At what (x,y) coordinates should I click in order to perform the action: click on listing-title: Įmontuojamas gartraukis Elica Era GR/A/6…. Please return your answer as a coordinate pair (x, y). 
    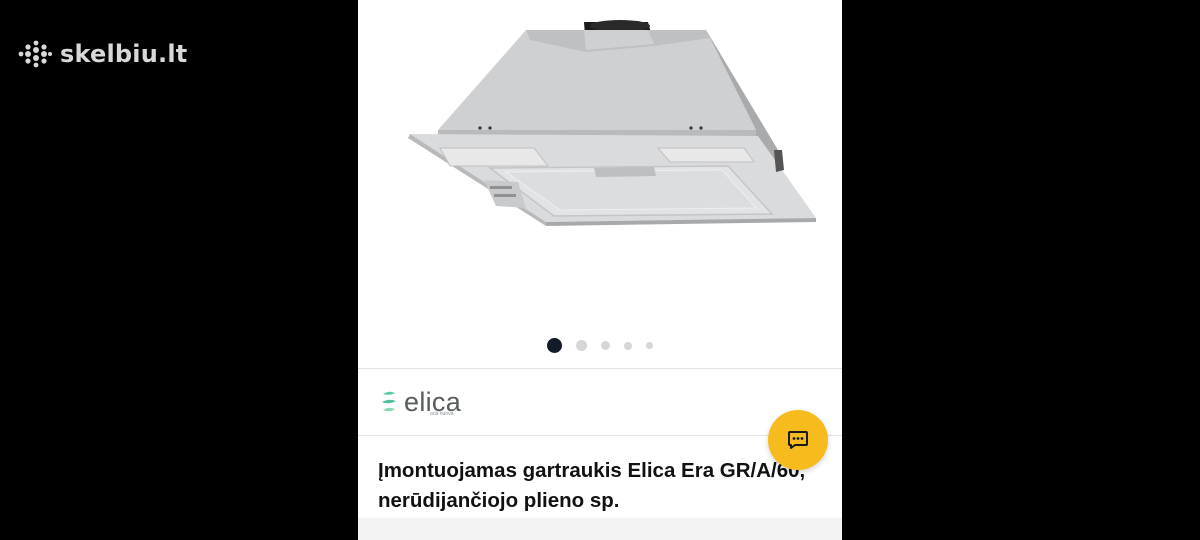
    Looking at the image, I should click on (592, 485).